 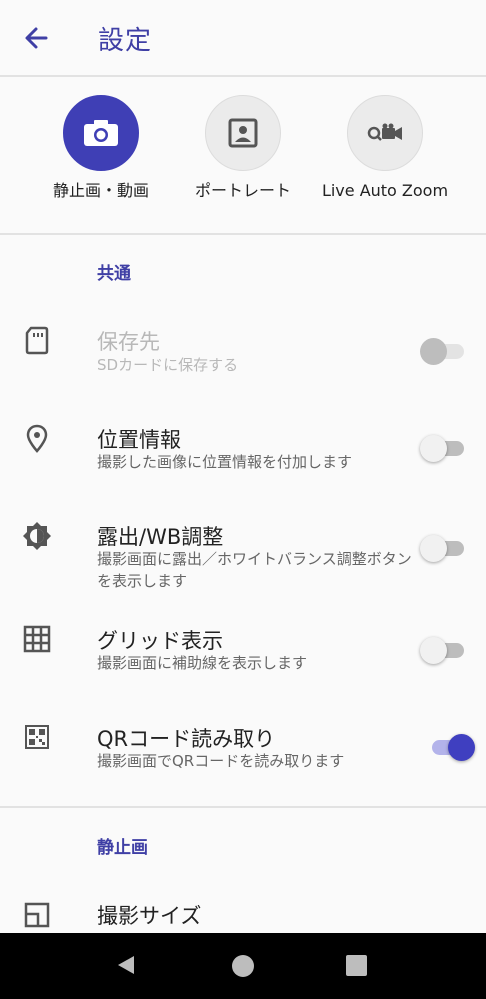 I want to click on mode-label: 静止画・動画, so click(x=100, y=190).